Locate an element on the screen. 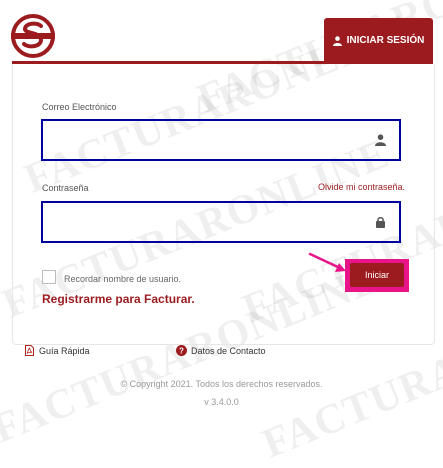 The width and height of the screenshot is (443, 468). lock-icon is located at coordinates (380, 222).